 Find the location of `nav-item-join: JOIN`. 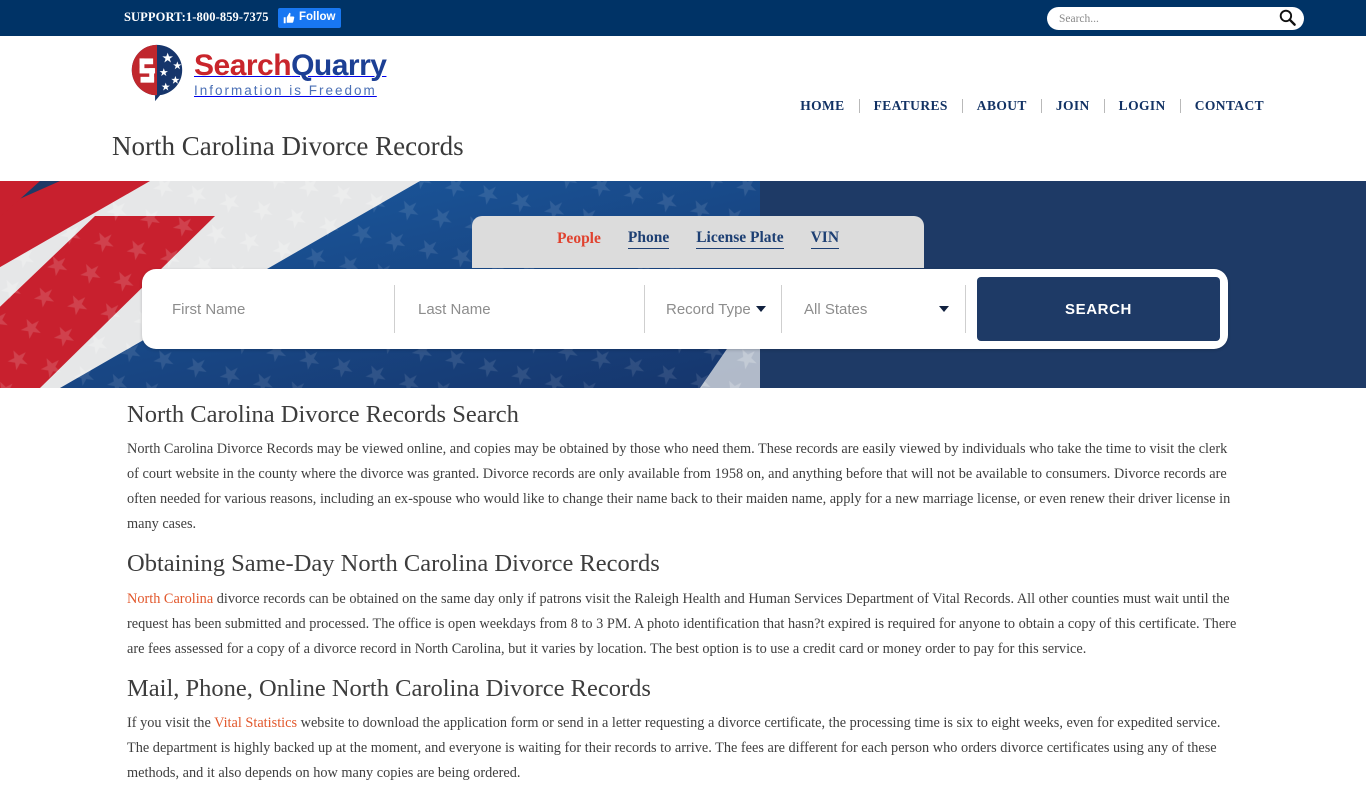

nav-item-join: JOIN is located at coordinates (1073, 106).